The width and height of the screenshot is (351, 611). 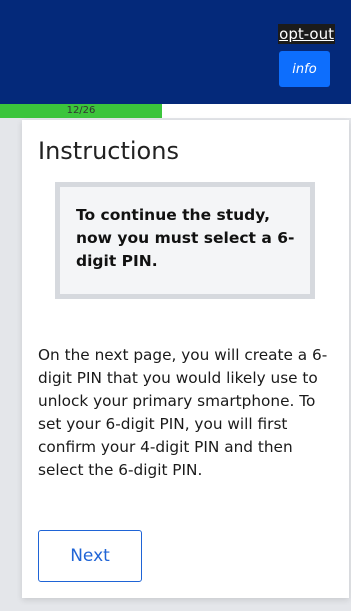 I want to click on page-title: Instructions, so click(x=108, y=151).